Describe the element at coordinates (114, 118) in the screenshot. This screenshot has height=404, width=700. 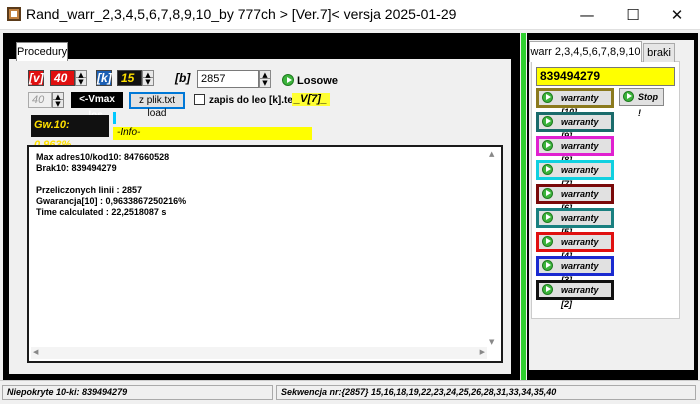
I see `progress-indicator` at that location.